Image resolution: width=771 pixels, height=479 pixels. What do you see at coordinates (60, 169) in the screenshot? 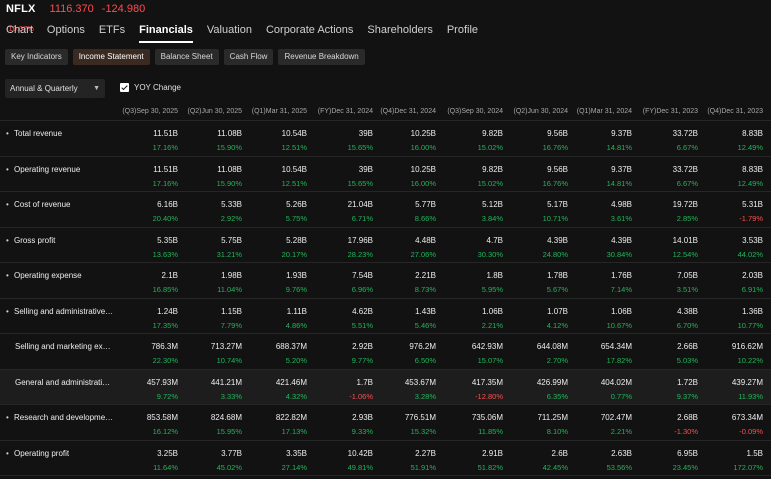
I see `row-label: Operating revenue` at bounding box center [60, 169].